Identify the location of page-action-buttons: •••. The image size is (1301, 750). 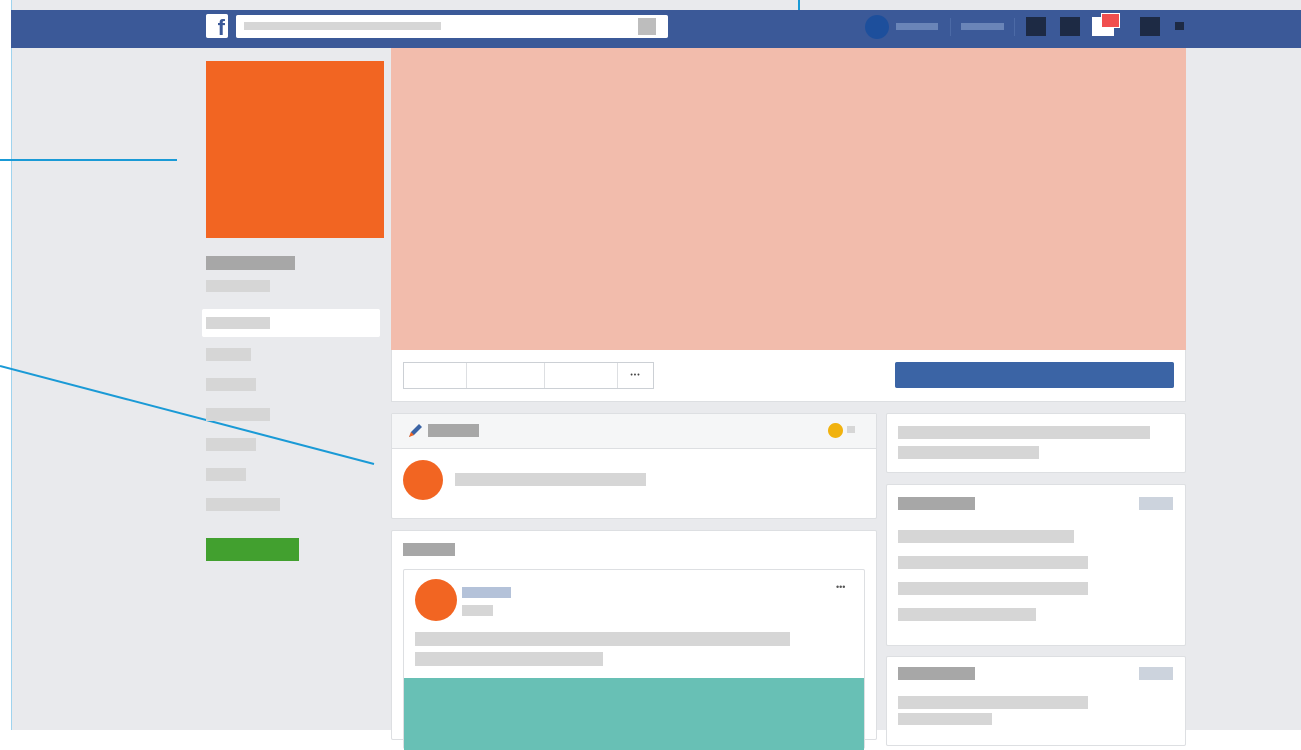
(528, 375).